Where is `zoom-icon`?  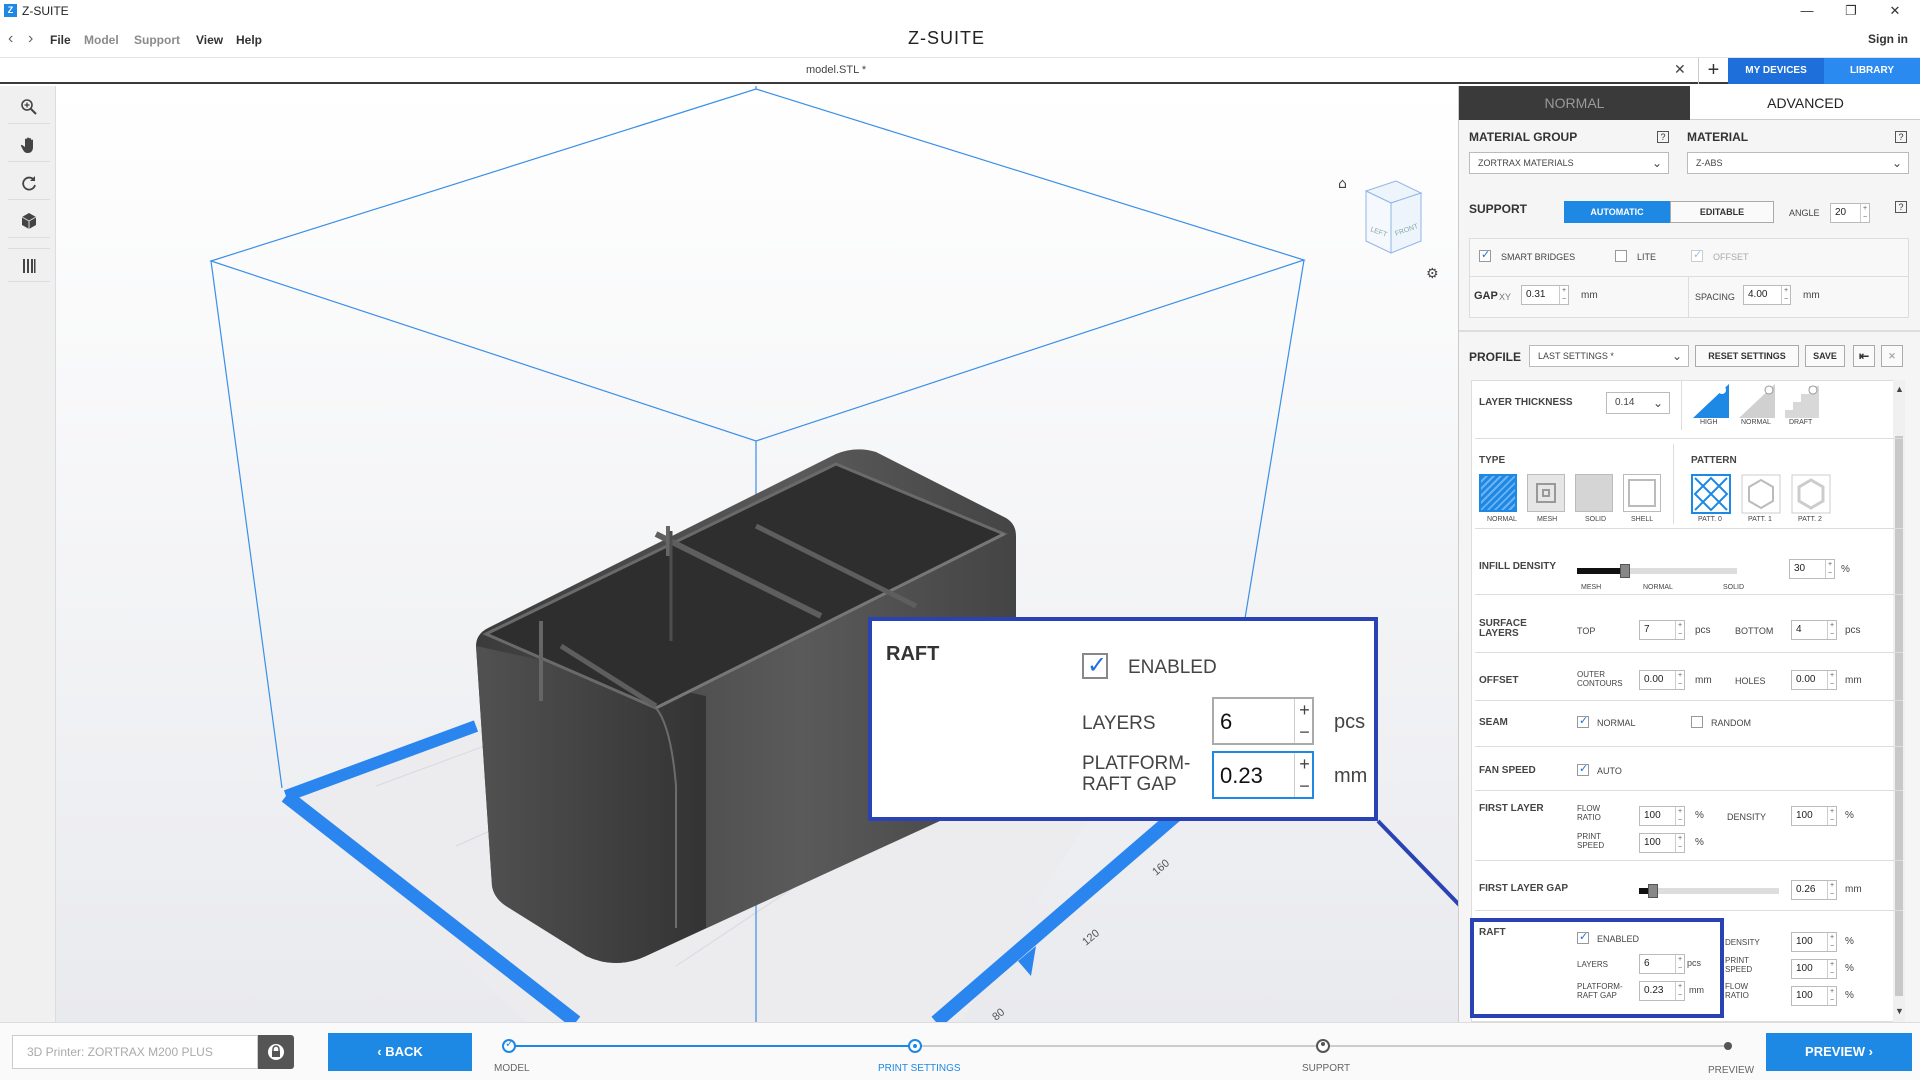 zoom-icon is located at coordinates (29, 107).